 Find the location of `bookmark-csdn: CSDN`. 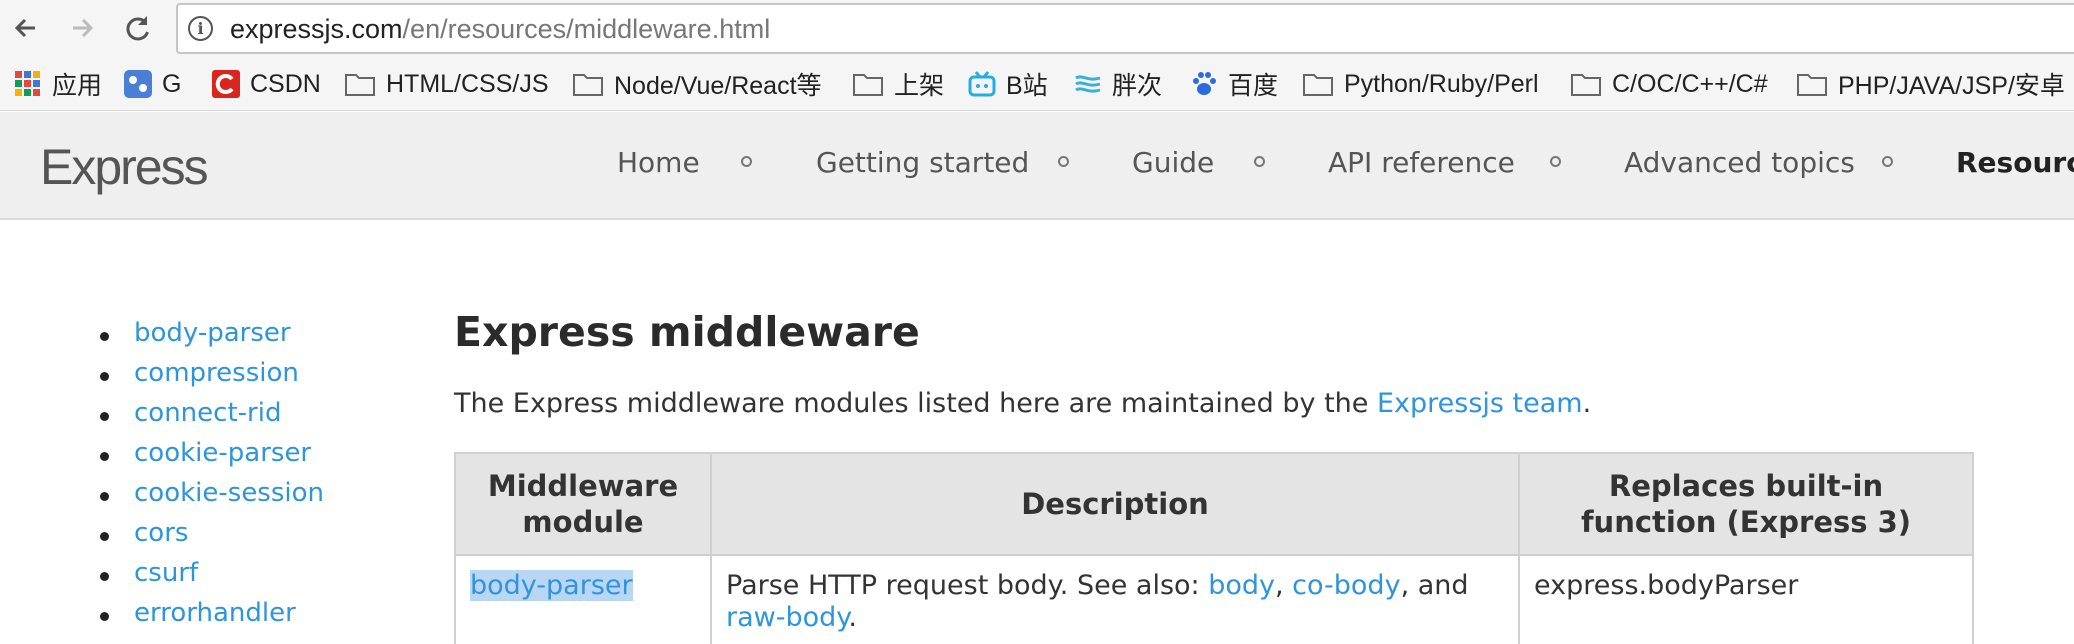

bookmark-csdn: CSDN is located at coordinates (266, 84).